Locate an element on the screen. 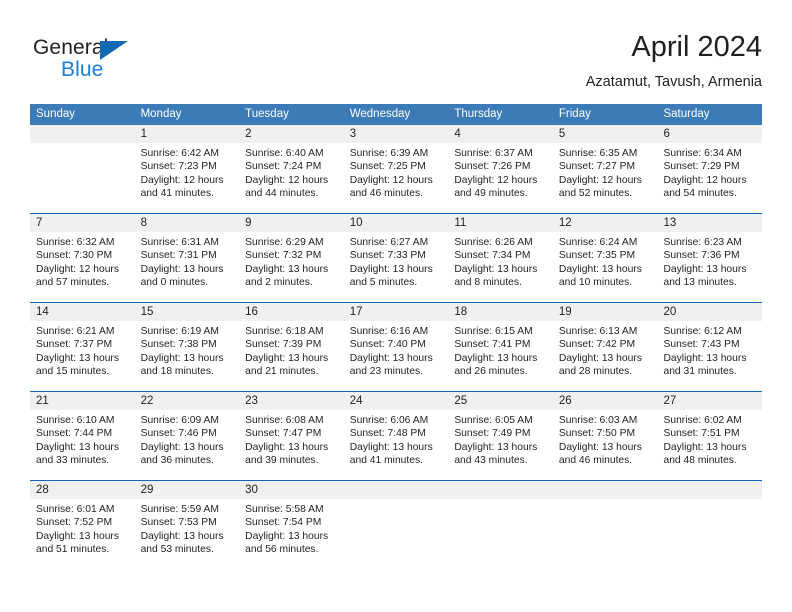 The height and width of the screenshot is (612, 792). day-cell-empty is located at coordinates (396, 534).